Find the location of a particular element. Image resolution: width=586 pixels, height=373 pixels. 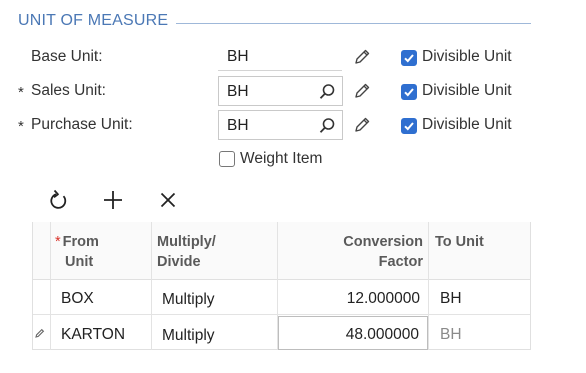

sales-divisible-label: Divisible Unit is located at coordinates (467, 90).